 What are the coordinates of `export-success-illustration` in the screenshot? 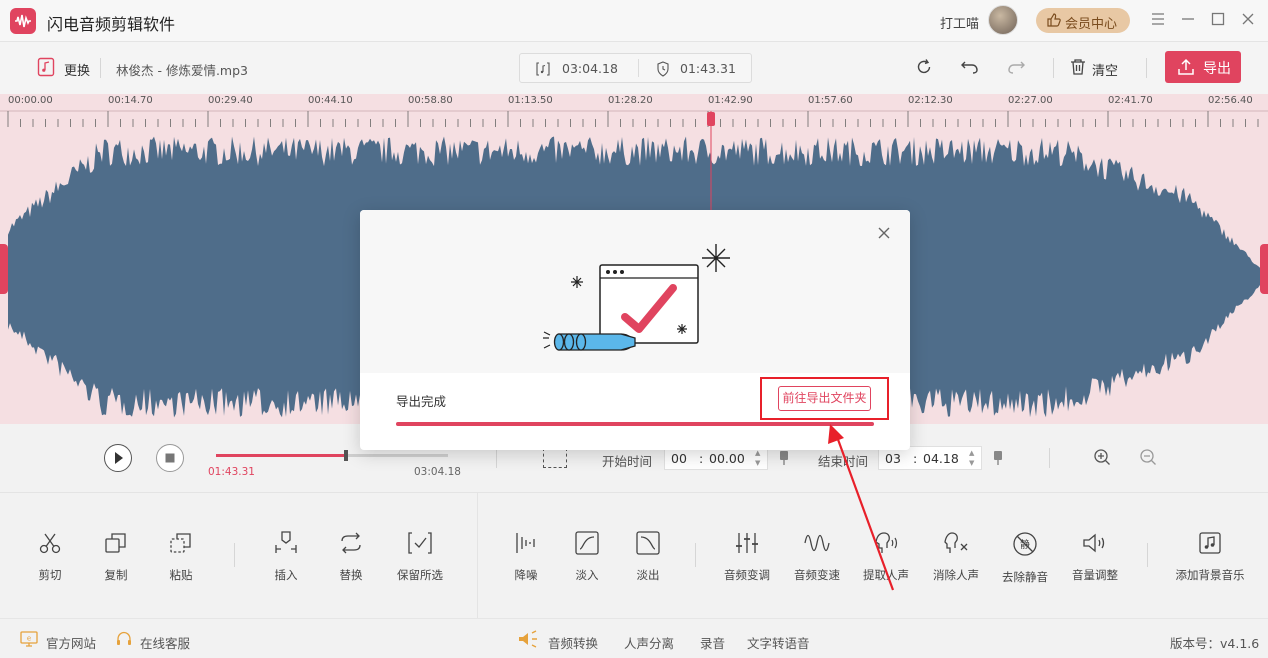 It's located at (636, 297).